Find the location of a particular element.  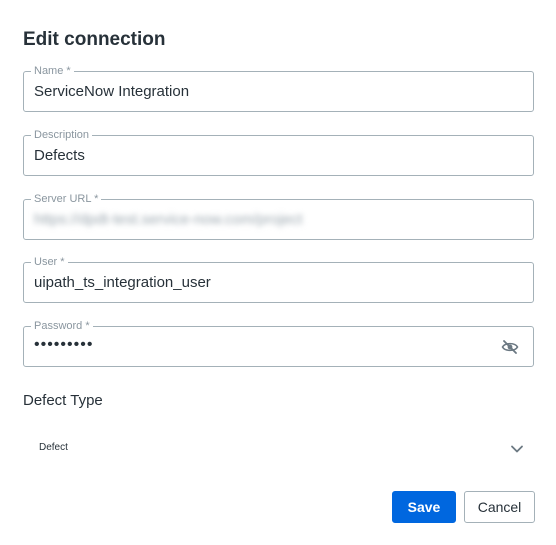

cancel-button: Cancel is located at coordinates (499, 507).